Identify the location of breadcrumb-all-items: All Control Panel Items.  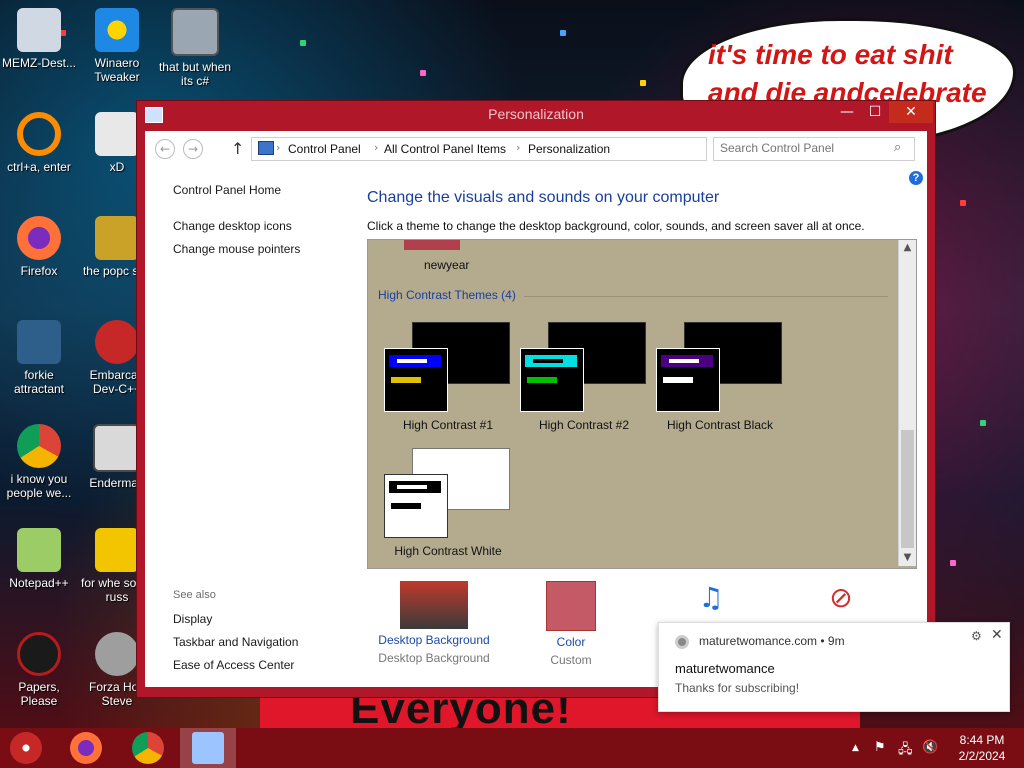
(445, 149).